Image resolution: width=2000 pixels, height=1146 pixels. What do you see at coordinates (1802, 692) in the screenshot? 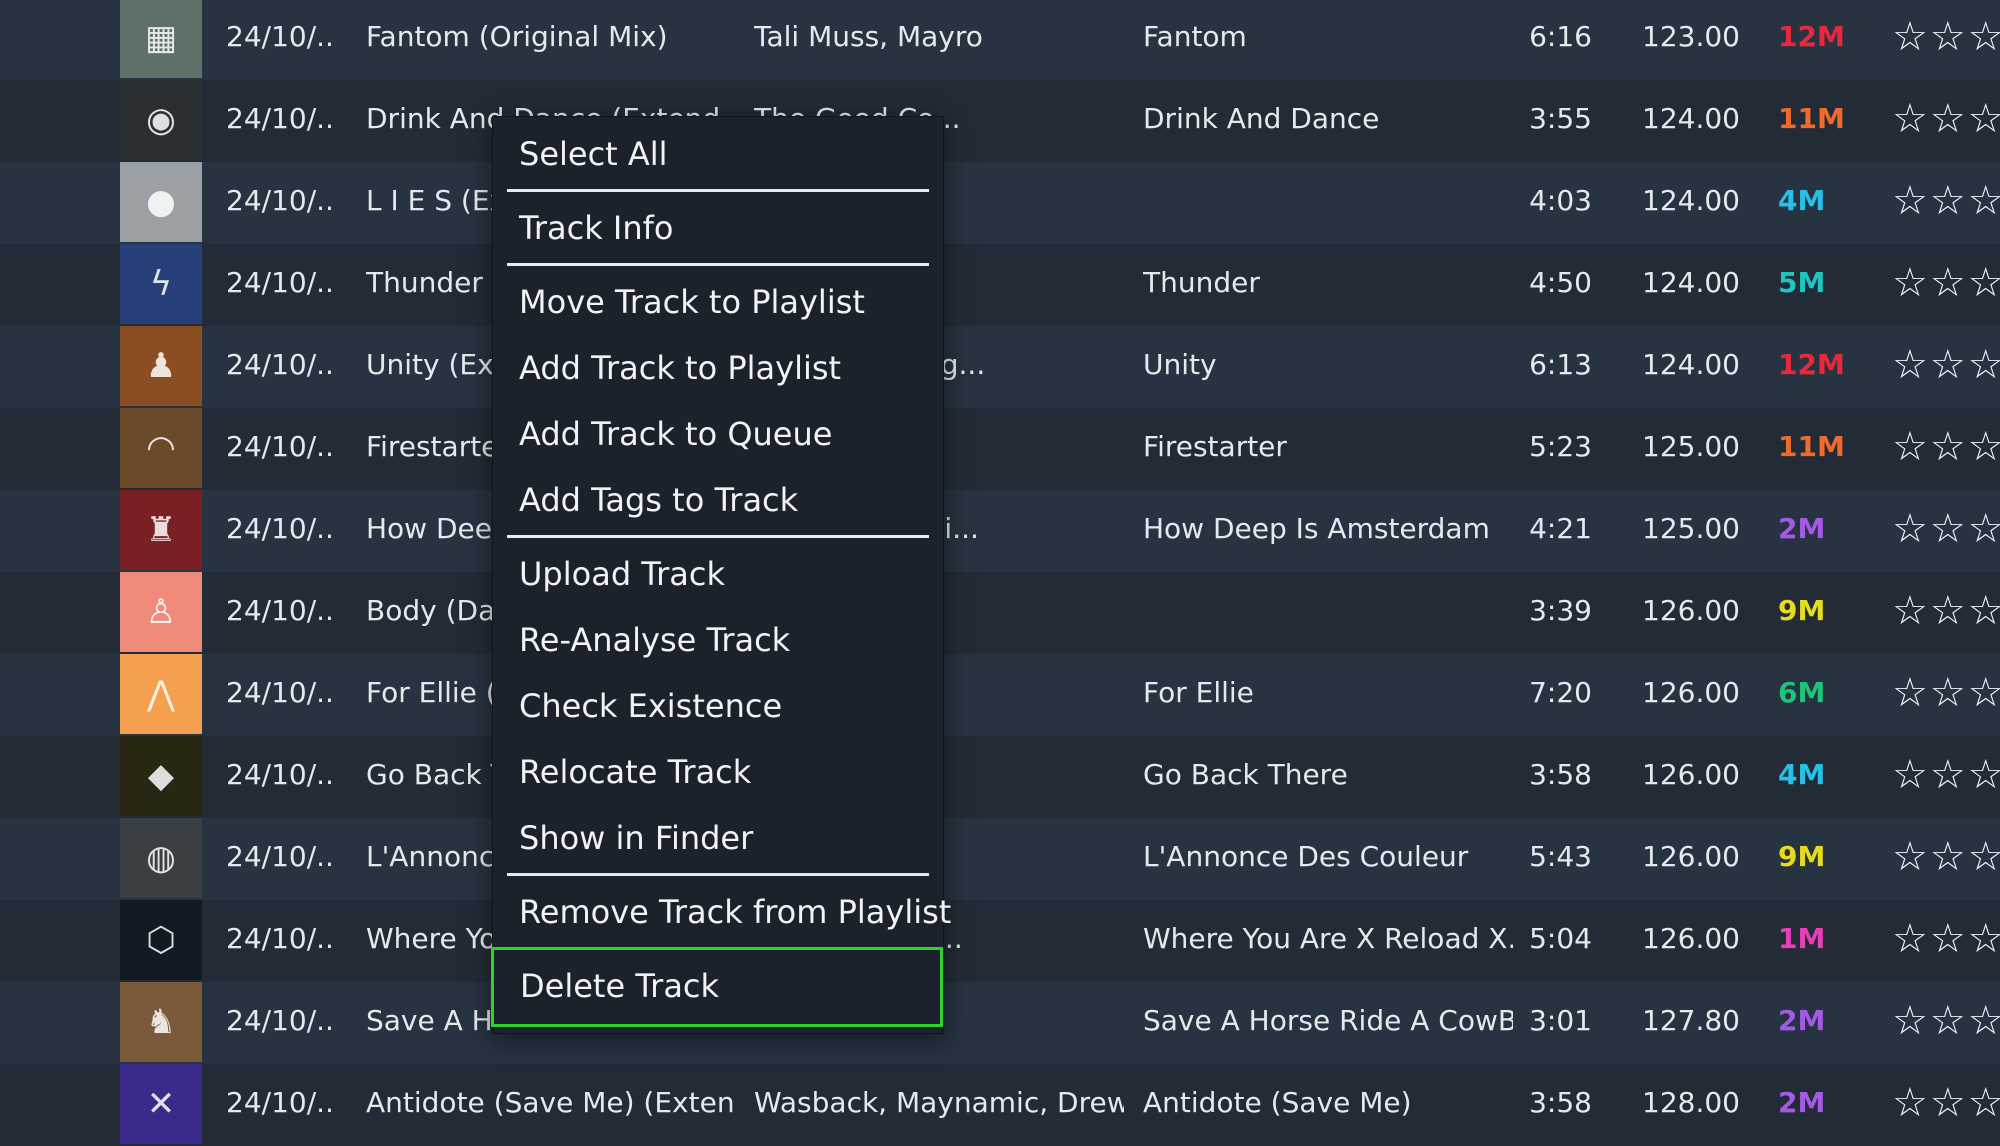
I see `track-key: 6M` at bounding box center [1802, 692].